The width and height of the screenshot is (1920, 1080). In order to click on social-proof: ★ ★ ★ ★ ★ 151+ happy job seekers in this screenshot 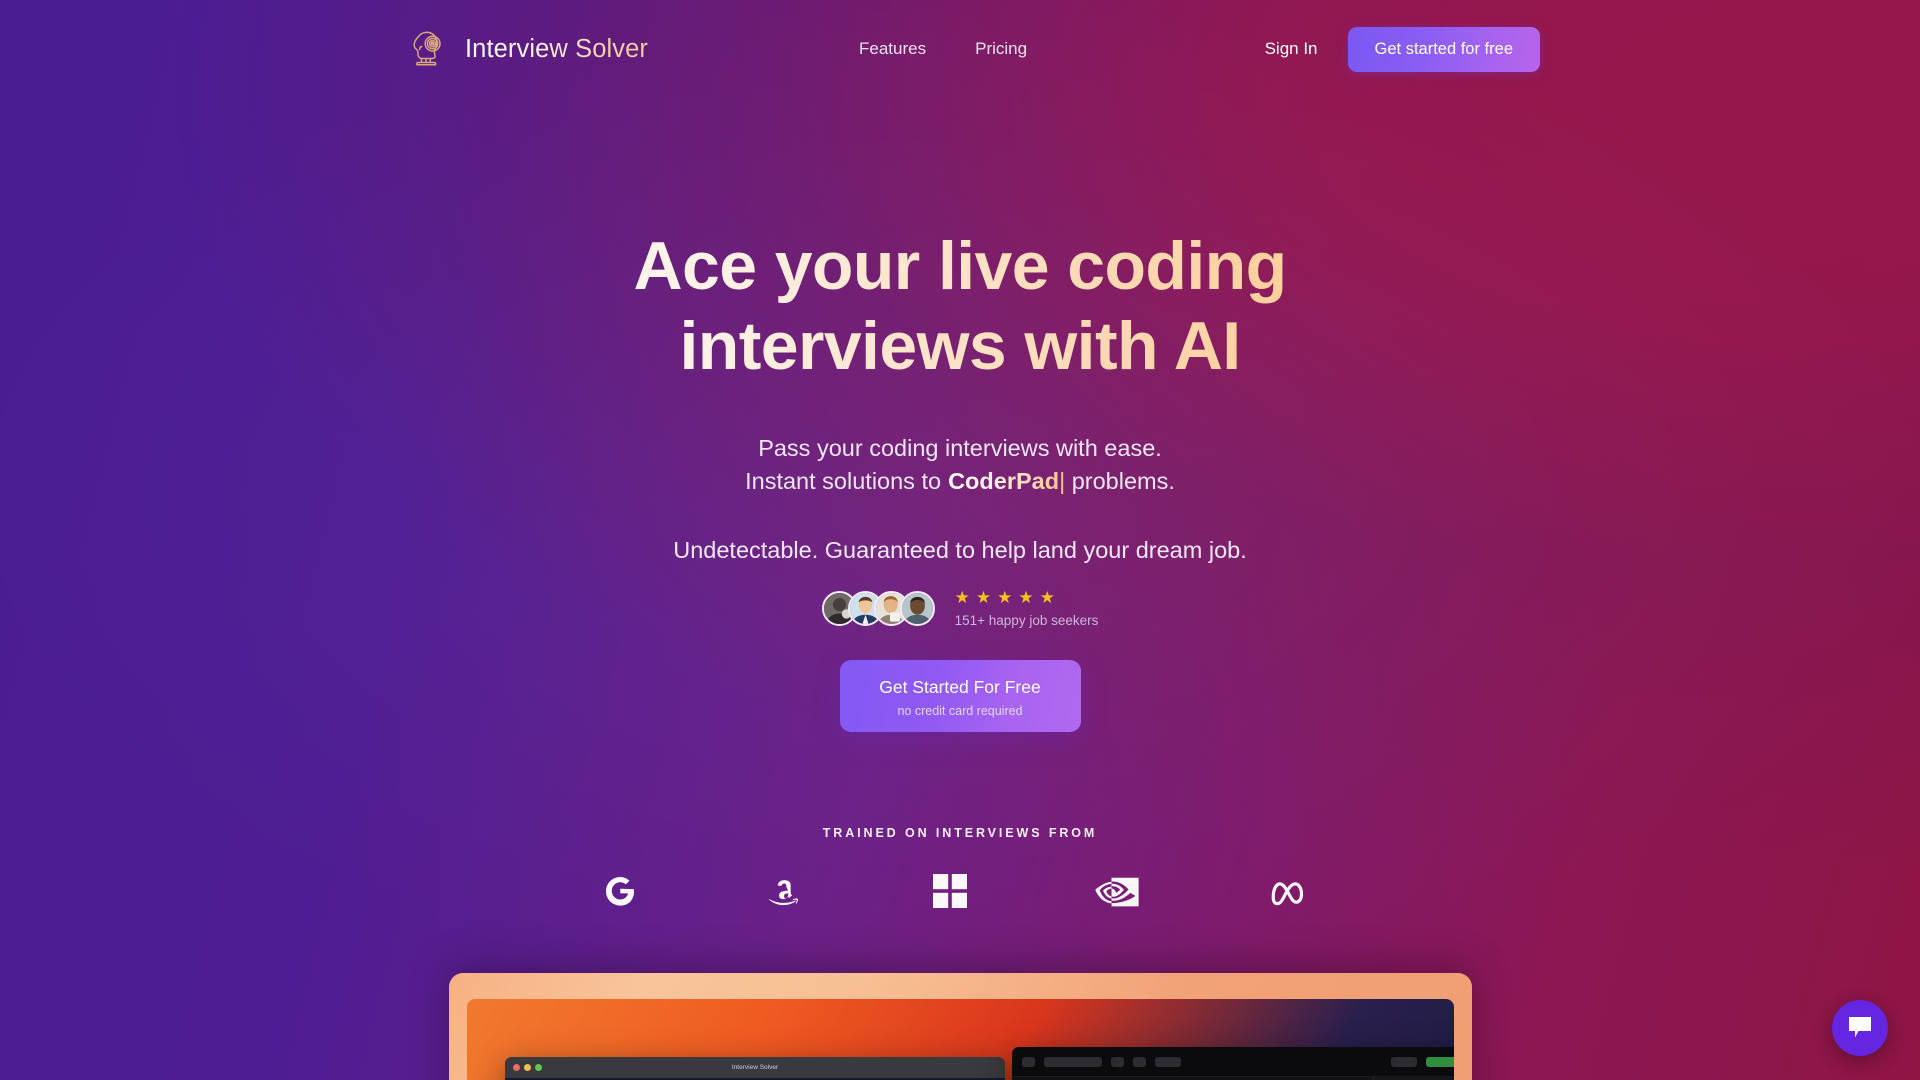, I will do `click(960, 608)`.